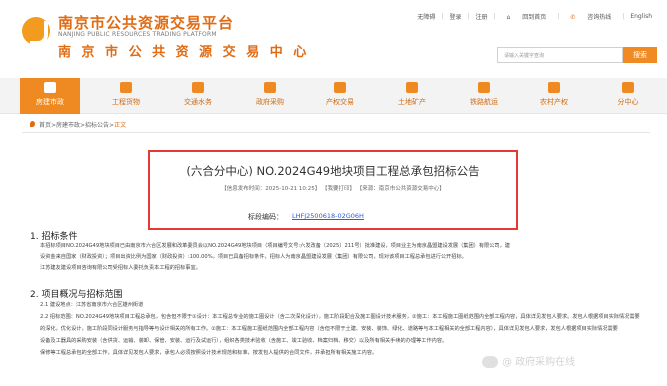 Image resolution: width=667 pixels, height=386 pixels. Describe the element at coordinates (126, 96) in the screenshot. I see `nav-item-goods: 工程货物` at that location.